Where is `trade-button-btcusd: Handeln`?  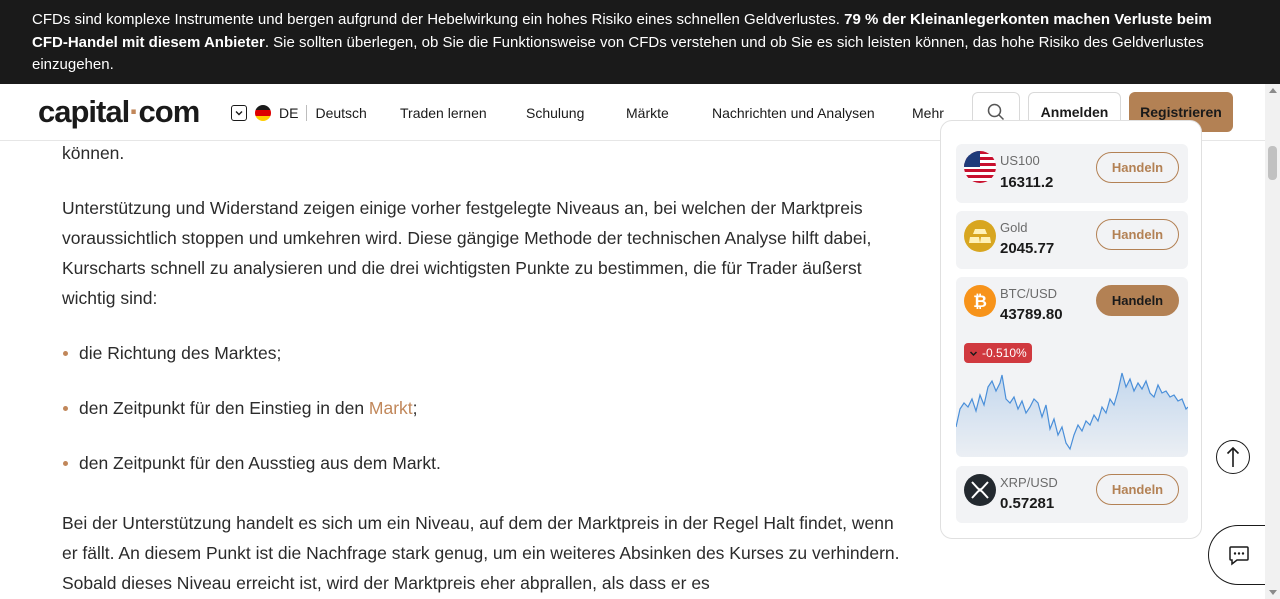 trade-button-btcusd: Handeln is located at coordinates (1137, 300).